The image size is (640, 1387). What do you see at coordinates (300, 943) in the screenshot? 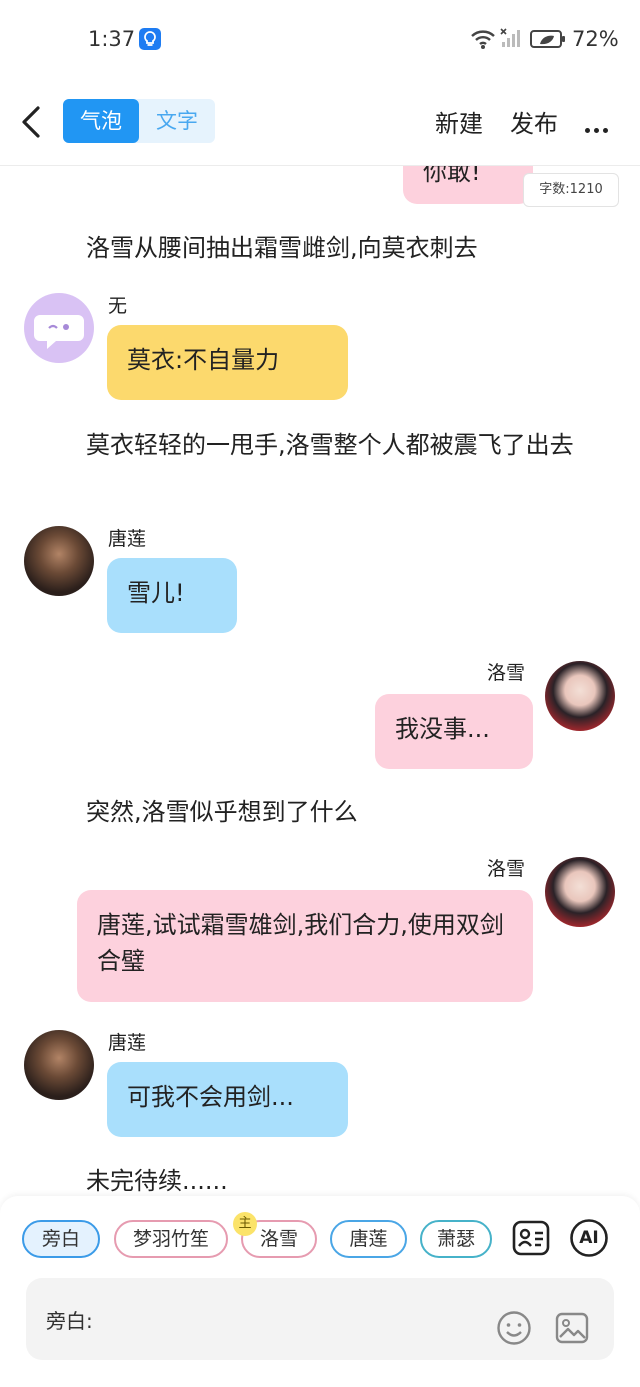
I see `bubble-text: 唐莲,试试霜雪雄剑,我们合力,使用双剑合璧` at bounding box center [300, 943].